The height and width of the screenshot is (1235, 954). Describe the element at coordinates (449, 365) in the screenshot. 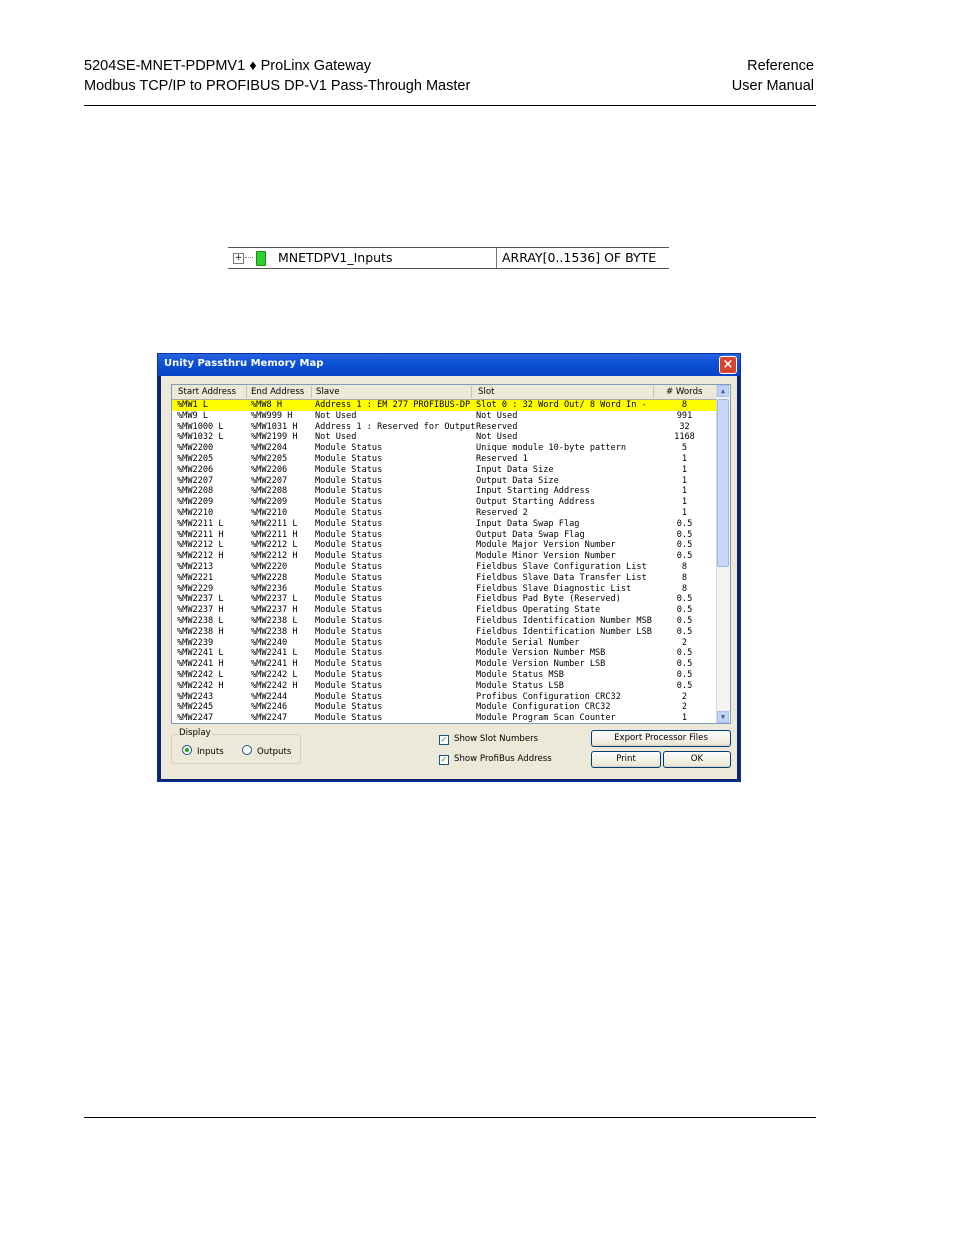

I see `dialog-titlebar: Unity Passthru Memory Map ×` at that location.